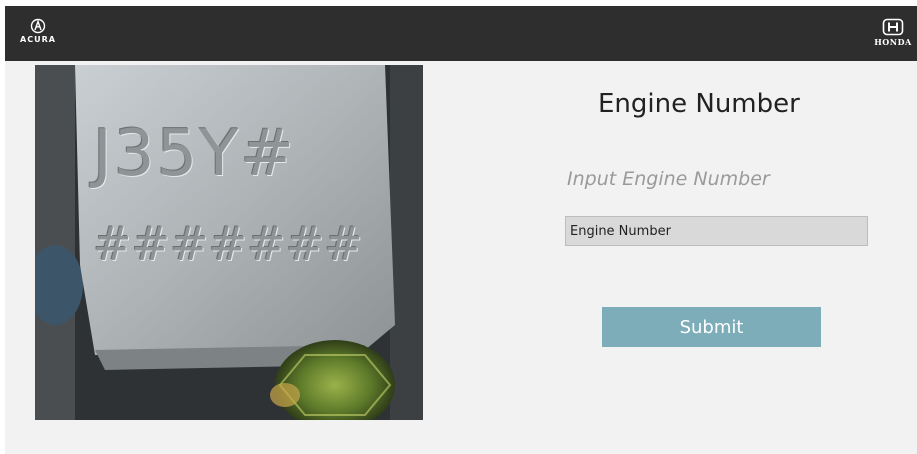 The image size is (917, 454). Describe the element at coordinates (195, 154) in the screenshot. I see `engine-stamp-prefix: J35Y#` at that location.